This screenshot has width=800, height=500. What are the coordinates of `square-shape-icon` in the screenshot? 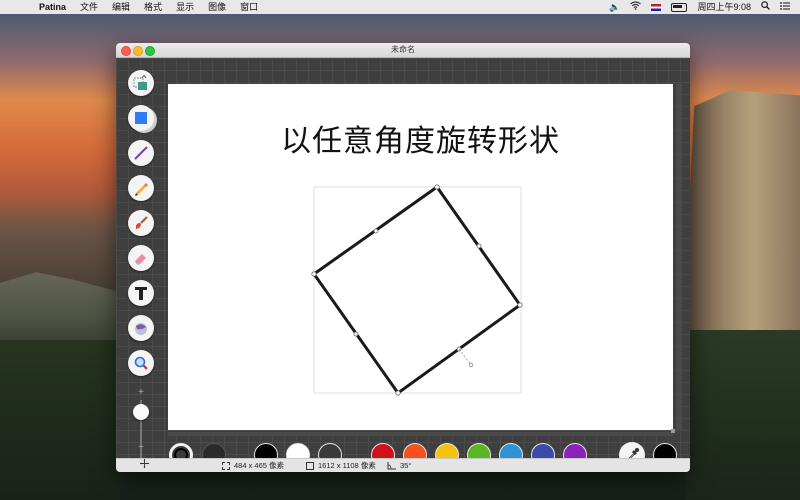 It's located at (141, 118).